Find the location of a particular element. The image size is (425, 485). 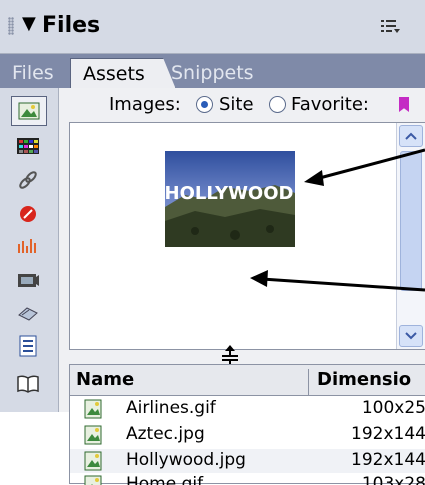

scroll-down-button is located at coordinates (411, 336).